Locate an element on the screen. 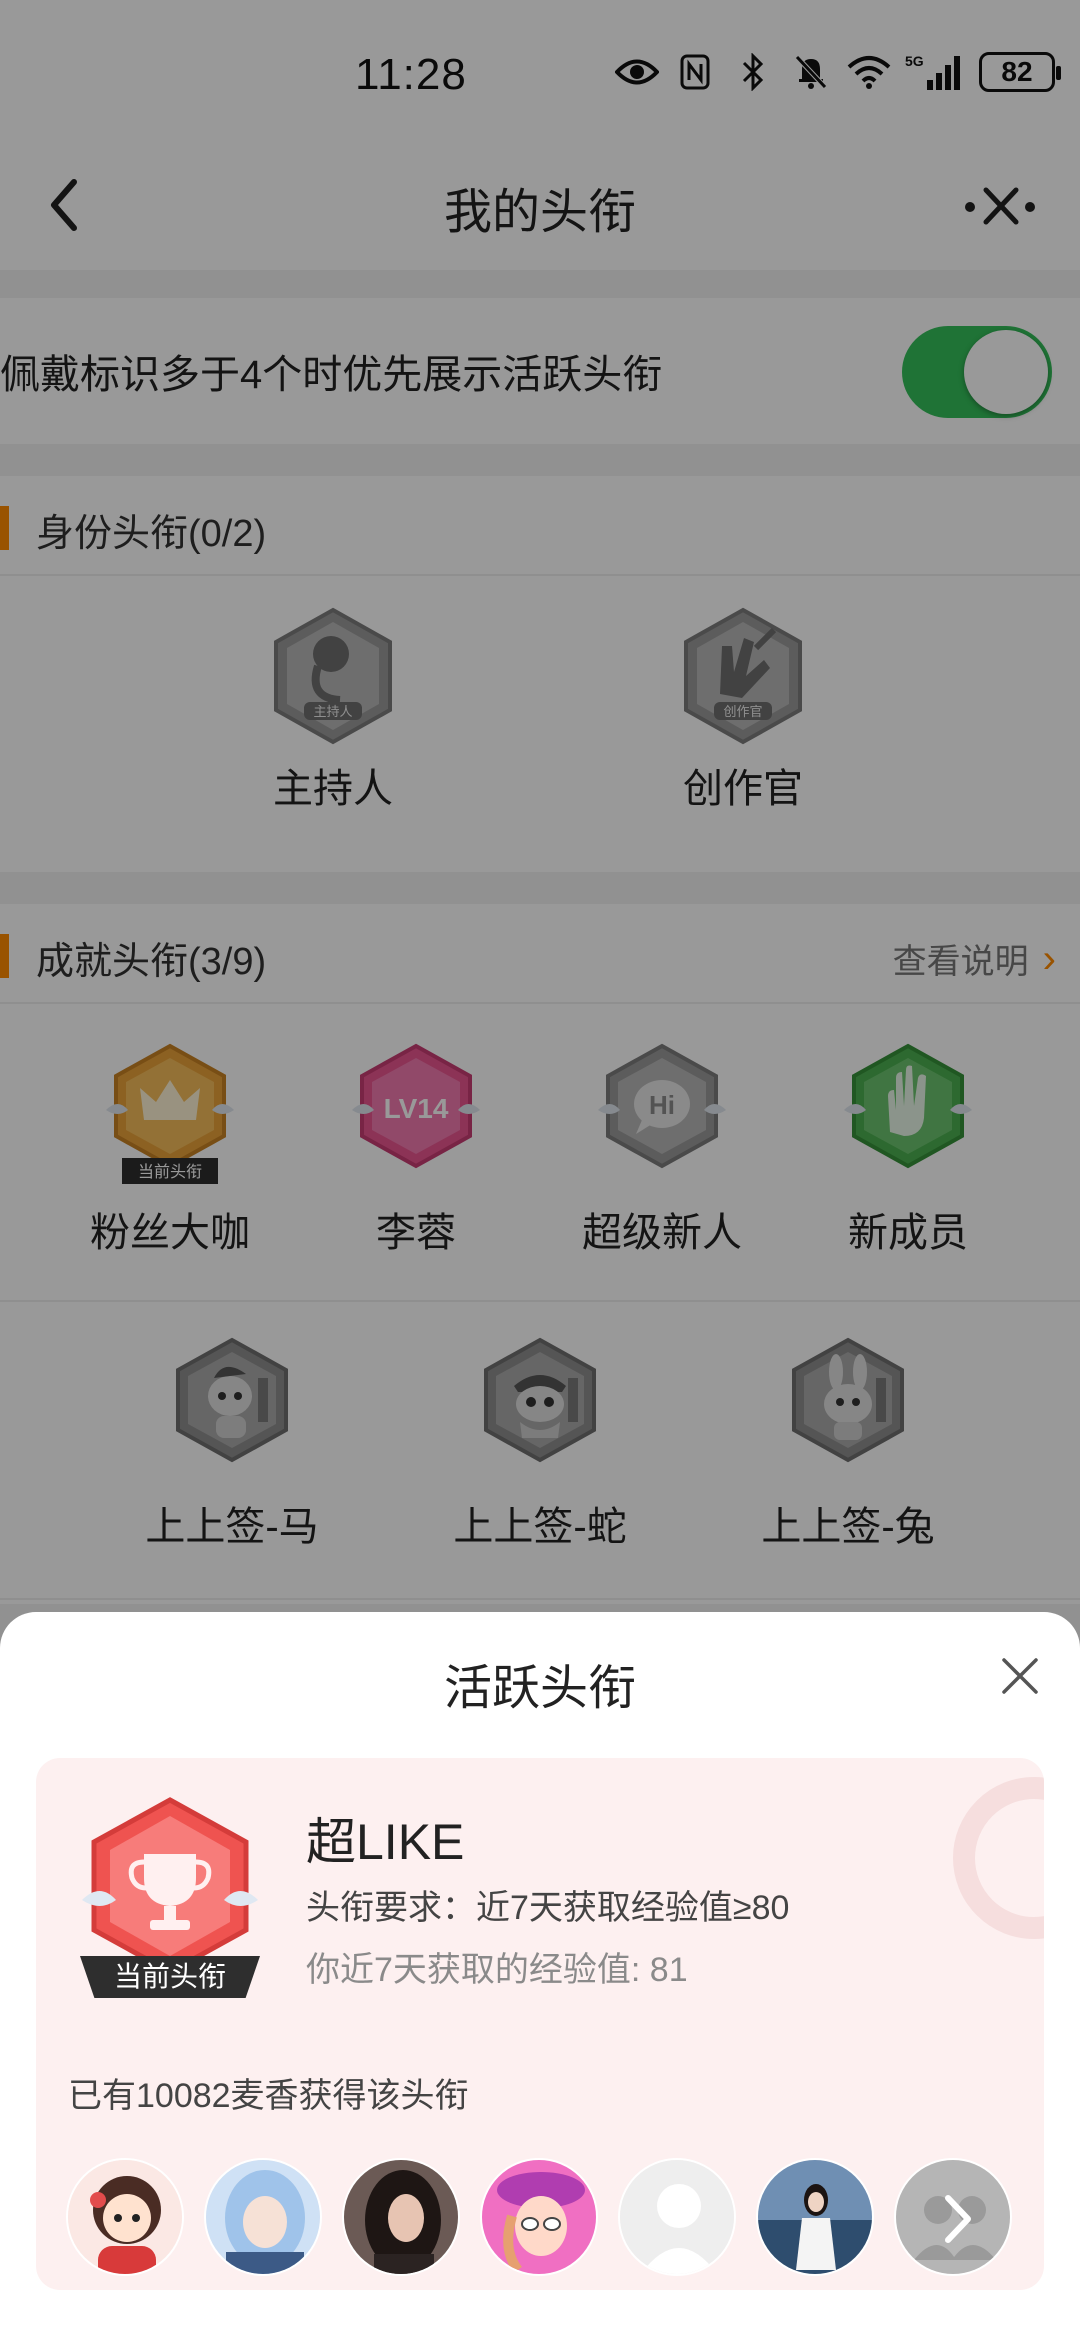 The height and width of the screenshot is (2340, 1080). title-name: 超LIKE is located at coordinates (385, 1842).